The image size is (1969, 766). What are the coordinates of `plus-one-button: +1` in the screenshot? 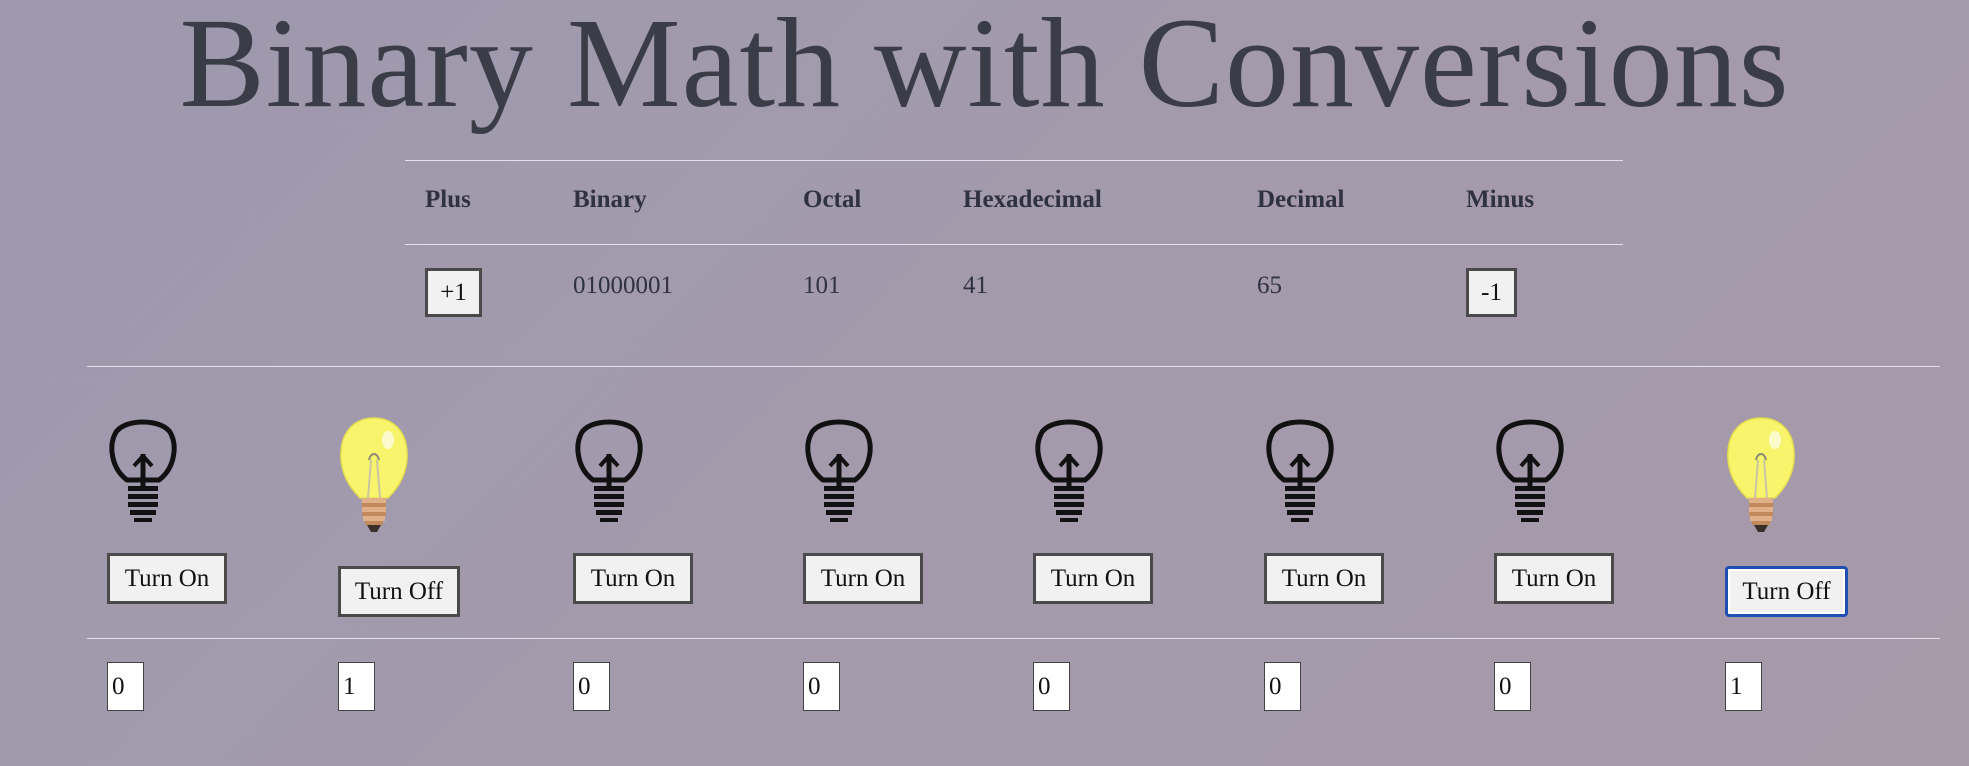 It's located at (453, 292).